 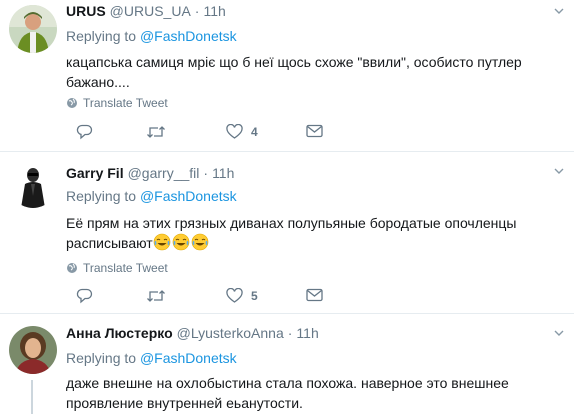 What do you see at coordinates (86, 11) in the screenshot?
I see `display-name: URUS` at bounding box center [86, 11].